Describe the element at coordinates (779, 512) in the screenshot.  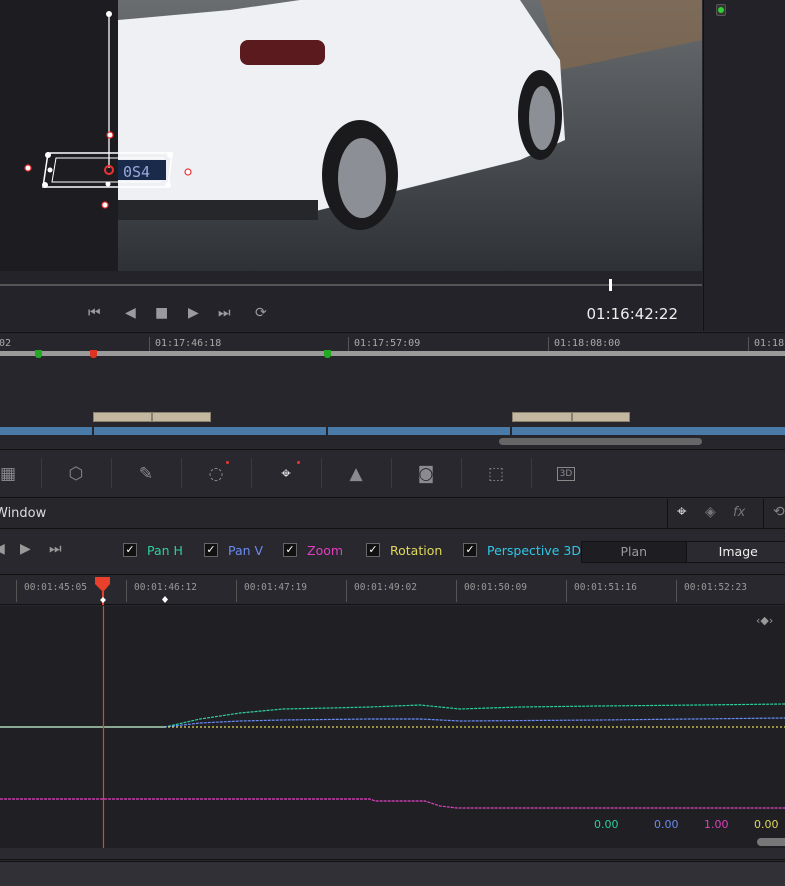
I see `reset-icon: ⟲` at that location.